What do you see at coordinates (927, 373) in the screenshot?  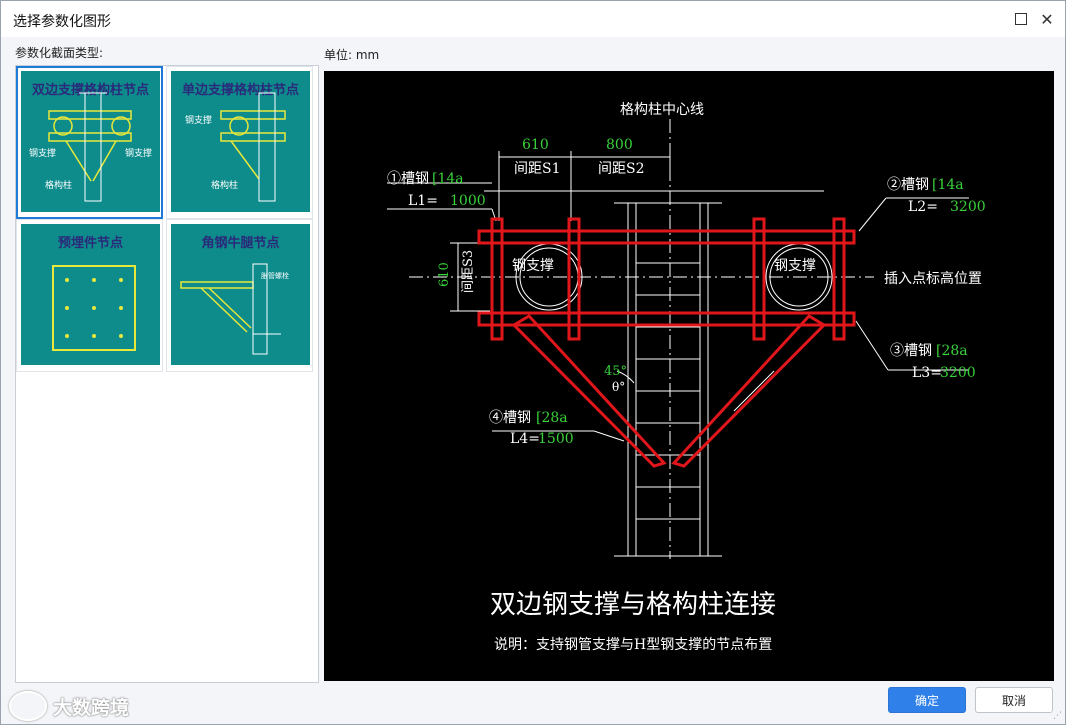 I see `item3-len-label: L3=` at bounding box center [927, 373].